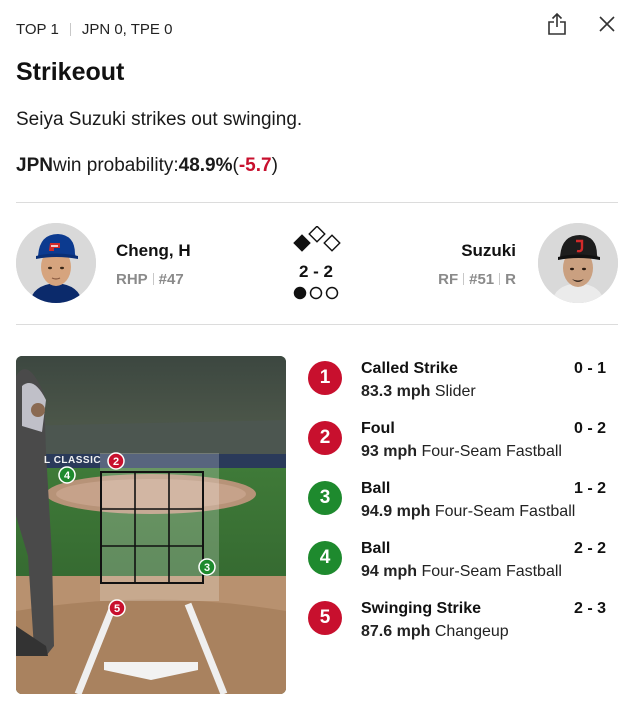  What do you see at coordinates (274, 165) in the screenshot?
I see `win-prob-delta-close: )` at bounding box center [274, 165].